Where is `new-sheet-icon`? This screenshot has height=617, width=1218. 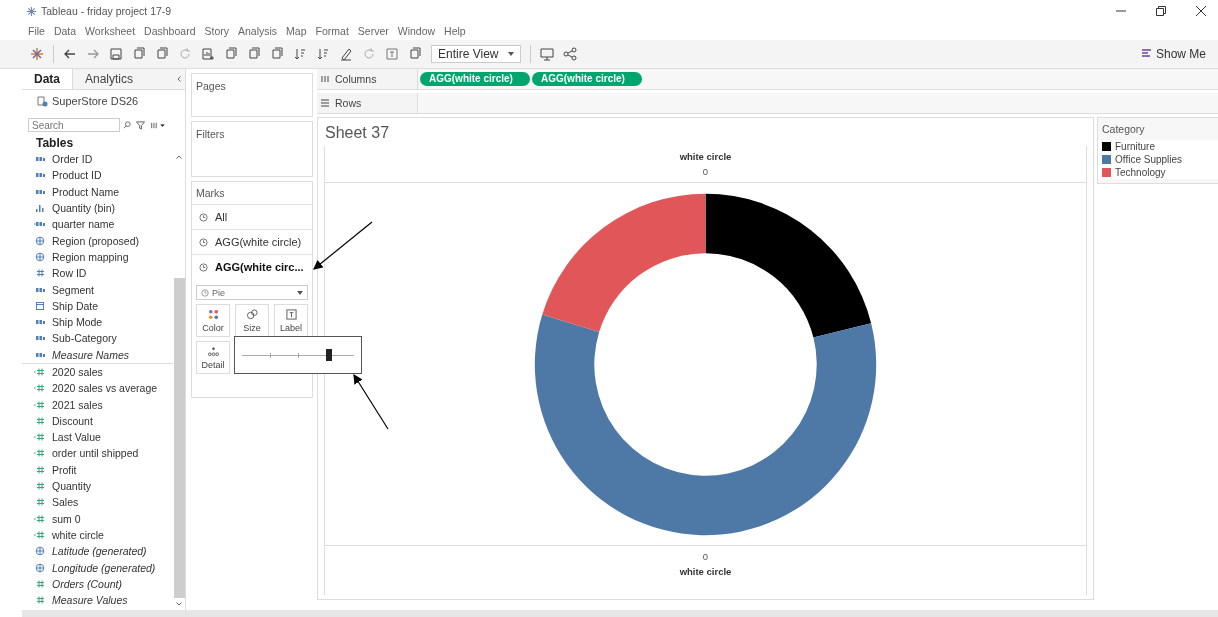 new-sheet-icon is located at coordinates (208, 54).